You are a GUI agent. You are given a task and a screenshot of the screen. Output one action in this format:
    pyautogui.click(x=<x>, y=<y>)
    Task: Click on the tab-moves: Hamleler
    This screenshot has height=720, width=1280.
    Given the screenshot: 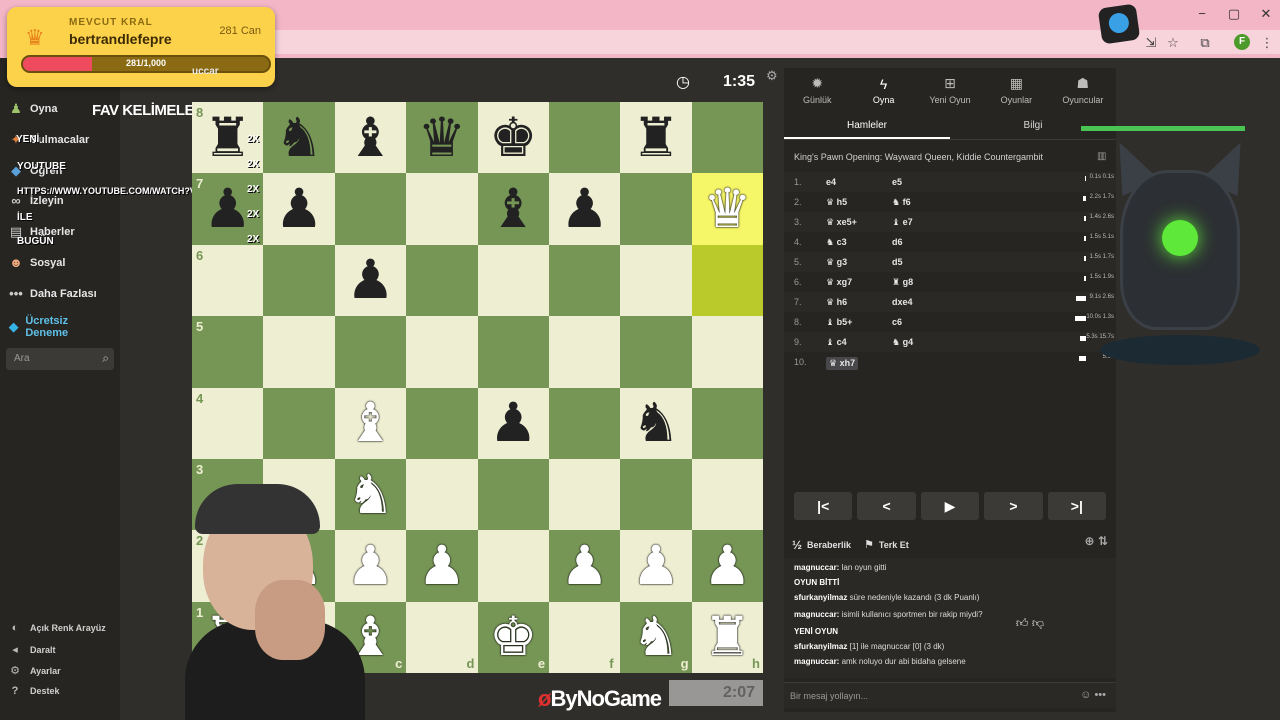 What is the action you would take?
    pyautogui.click(x=867, y=126)
    